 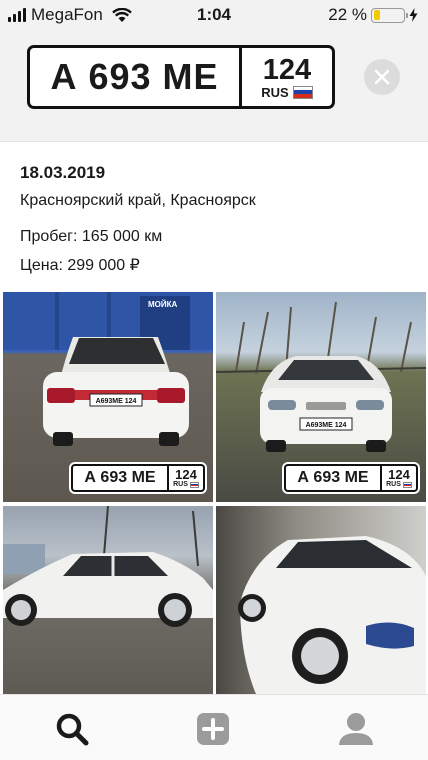 I want to click on charging-bolt-icon, so click(x=413, y=15).